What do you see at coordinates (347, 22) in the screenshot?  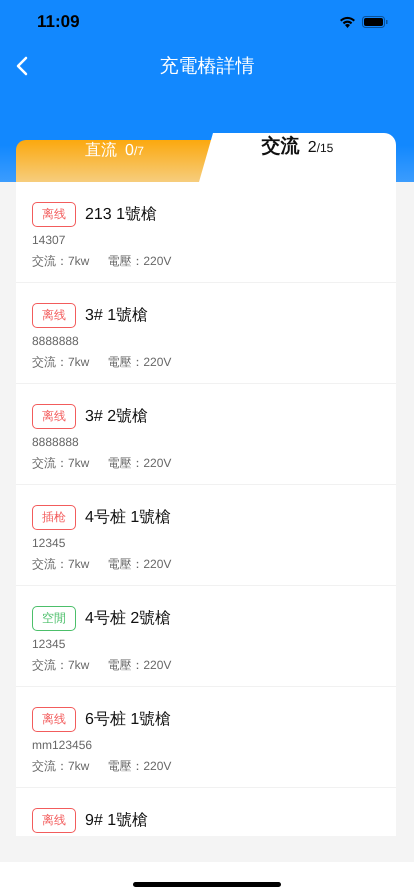 I see `wifi-icon` at bounding box center [347, 22].